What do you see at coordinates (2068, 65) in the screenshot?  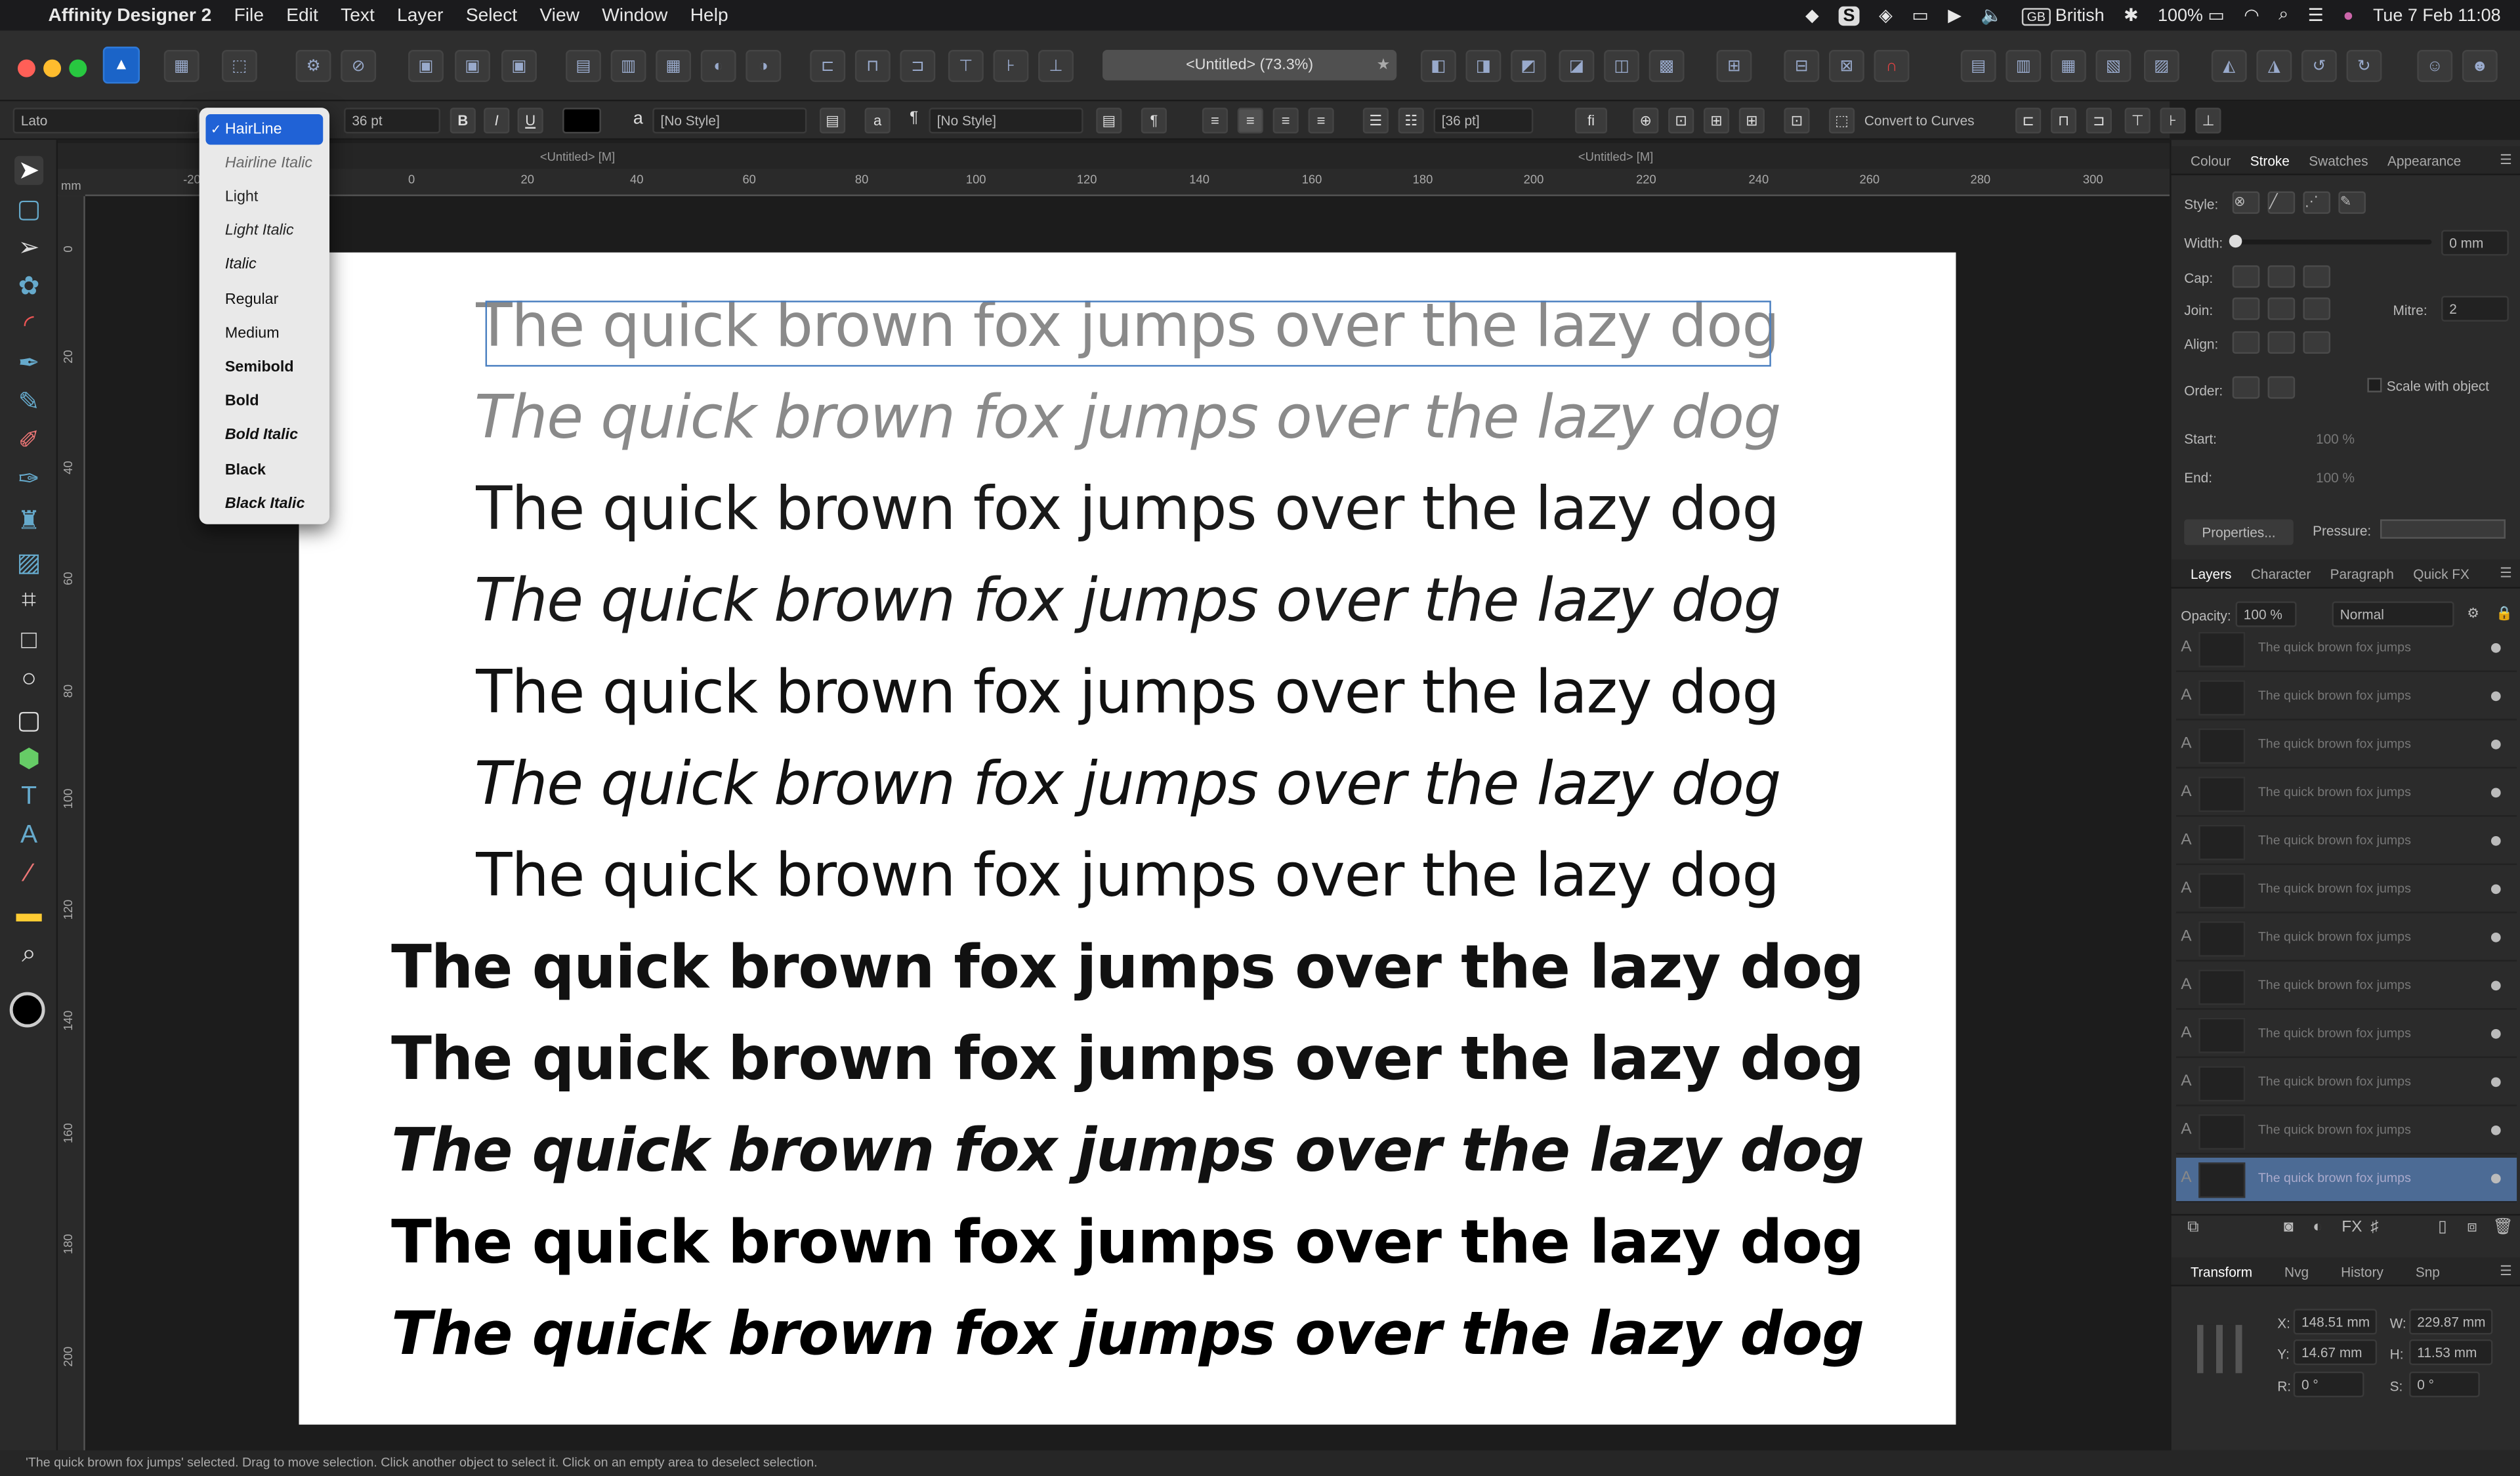 I see `view-mode-3-icon: ▦` at bounding box center [2068, 65].